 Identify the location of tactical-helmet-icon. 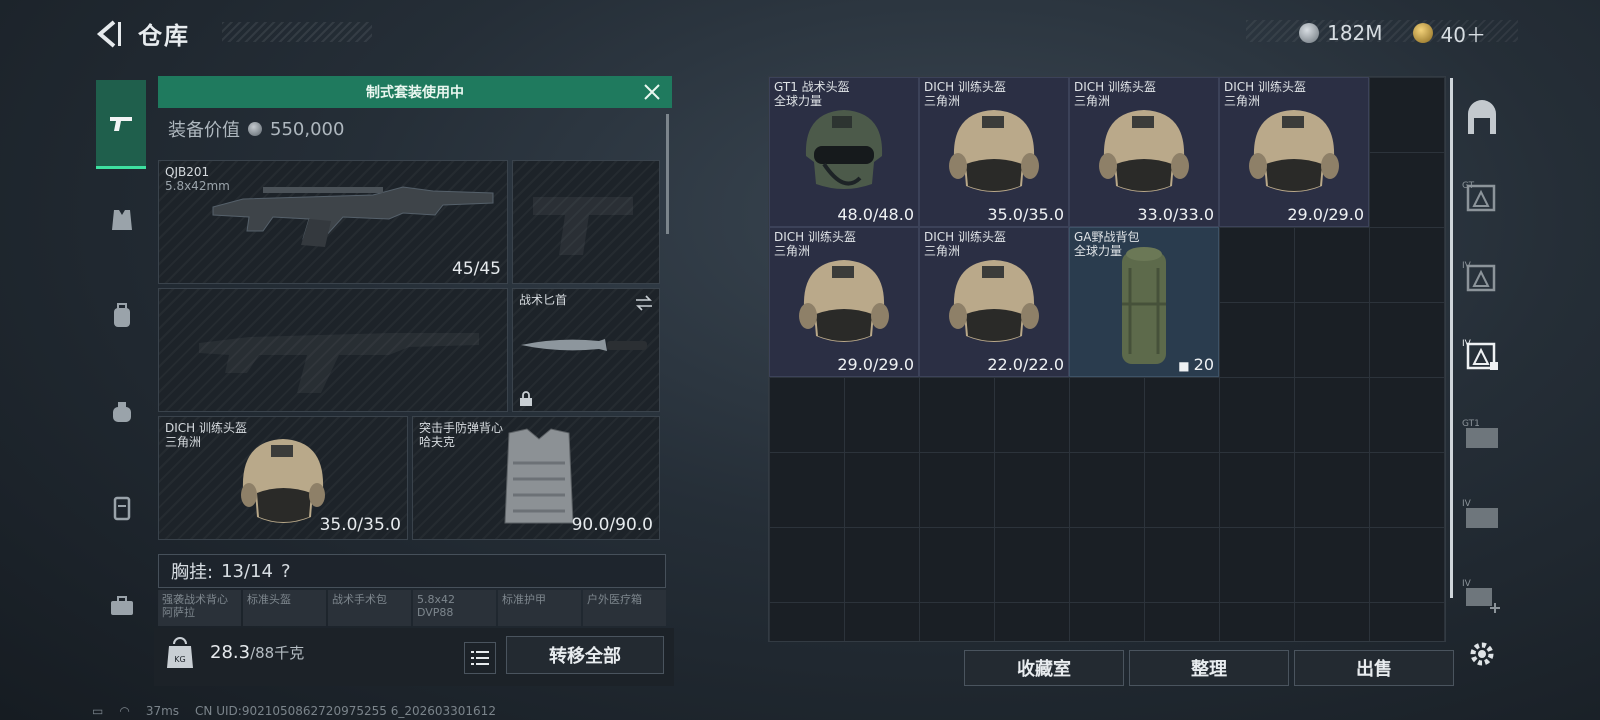
(844, 149).